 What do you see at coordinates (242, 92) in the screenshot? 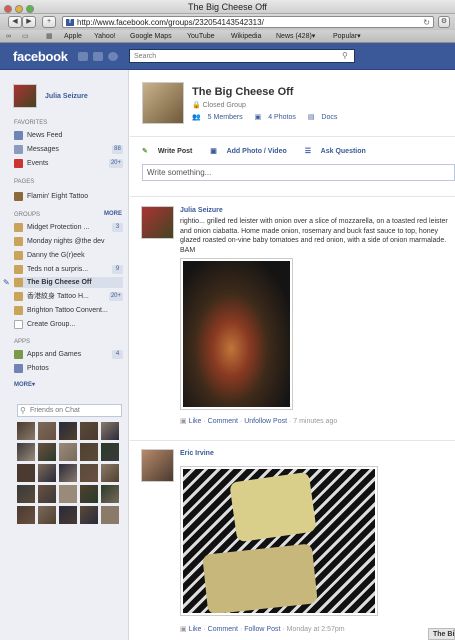
I see `group-title: The Big Cheese Off` at bounding box center [242, 92].